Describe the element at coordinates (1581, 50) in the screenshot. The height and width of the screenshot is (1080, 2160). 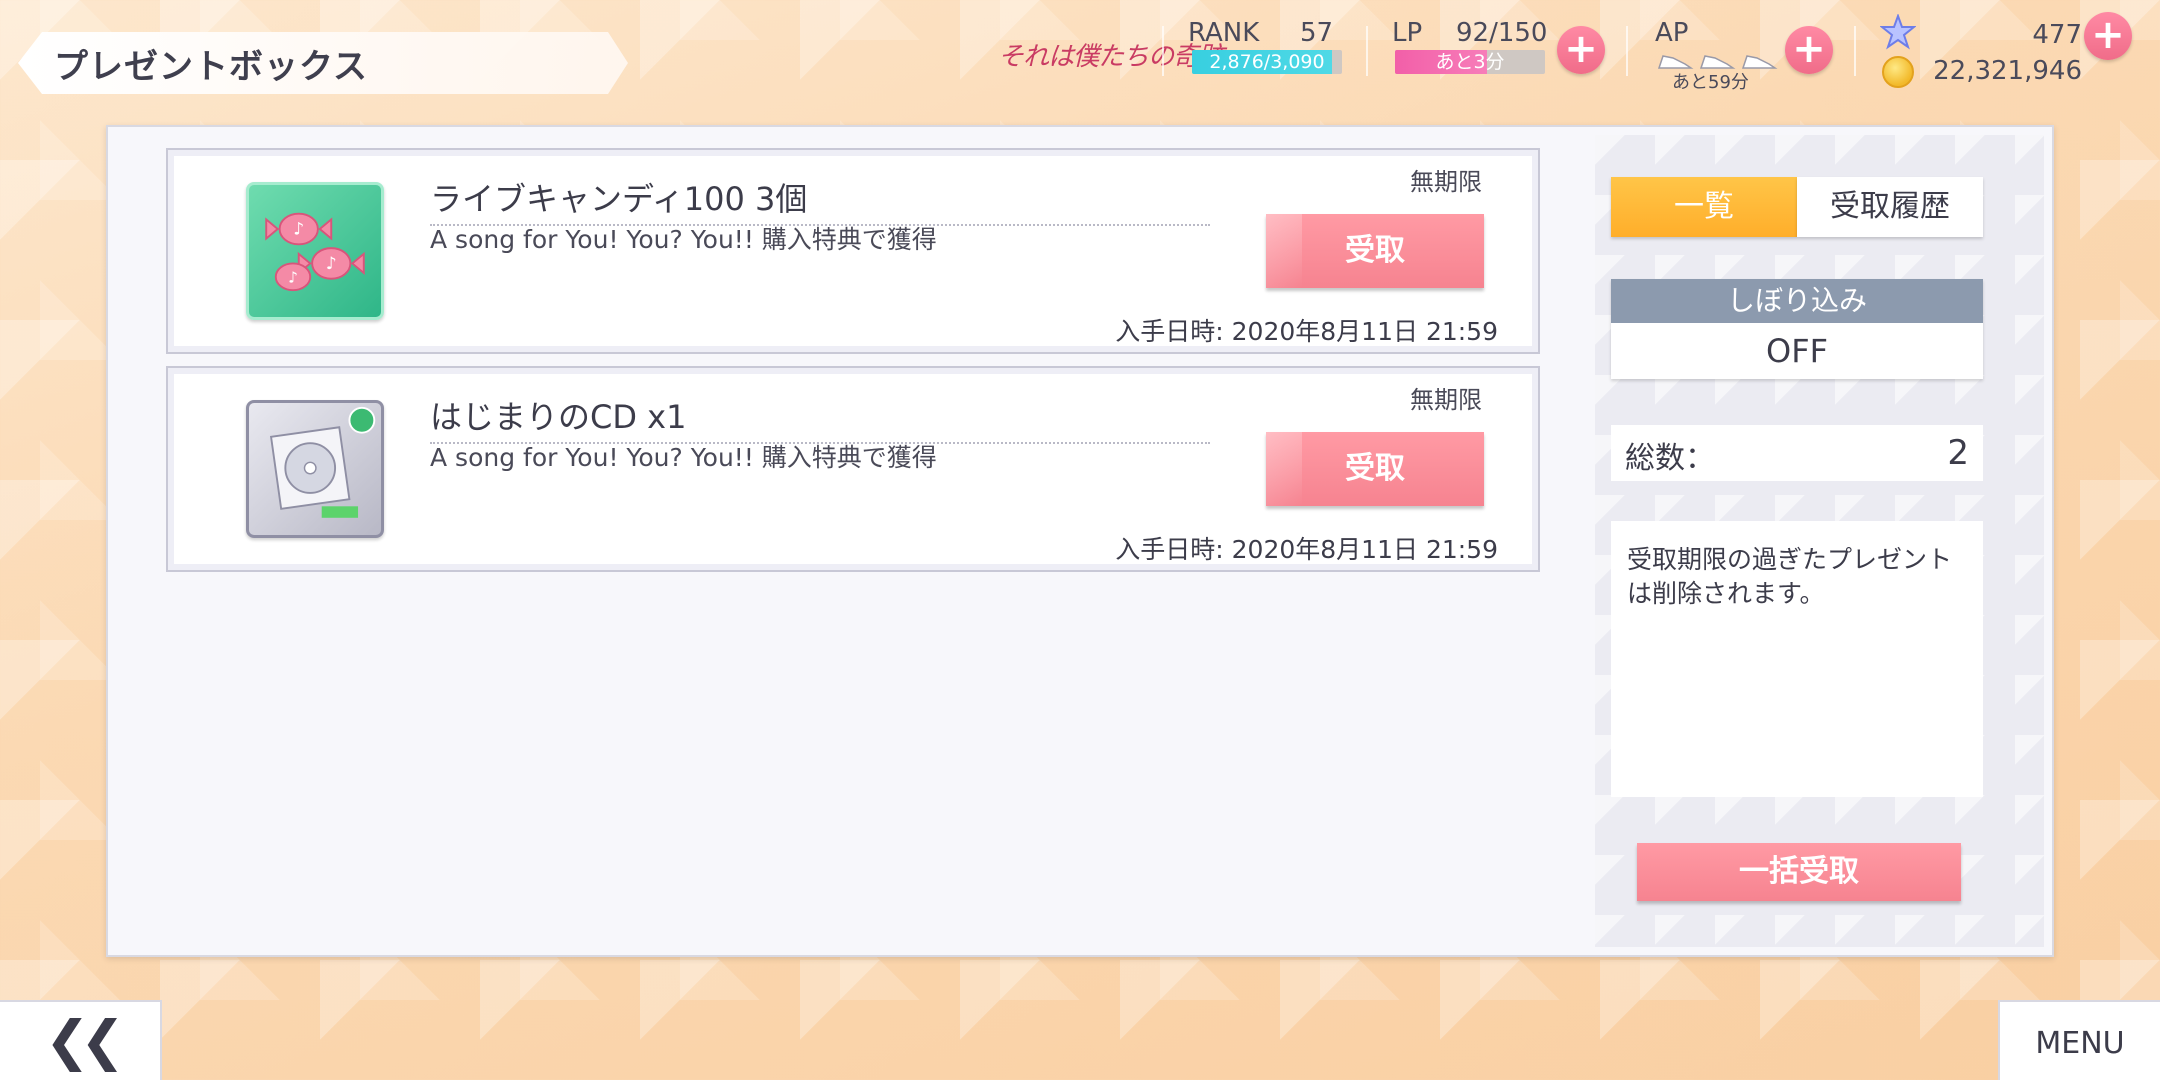
I see `lp-add-button: +` at that location.